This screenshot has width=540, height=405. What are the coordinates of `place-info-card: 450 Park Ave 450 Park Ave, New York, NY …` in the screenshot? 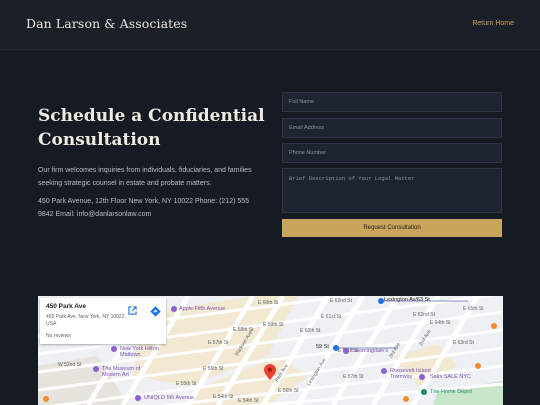 It's located at (103, 321).